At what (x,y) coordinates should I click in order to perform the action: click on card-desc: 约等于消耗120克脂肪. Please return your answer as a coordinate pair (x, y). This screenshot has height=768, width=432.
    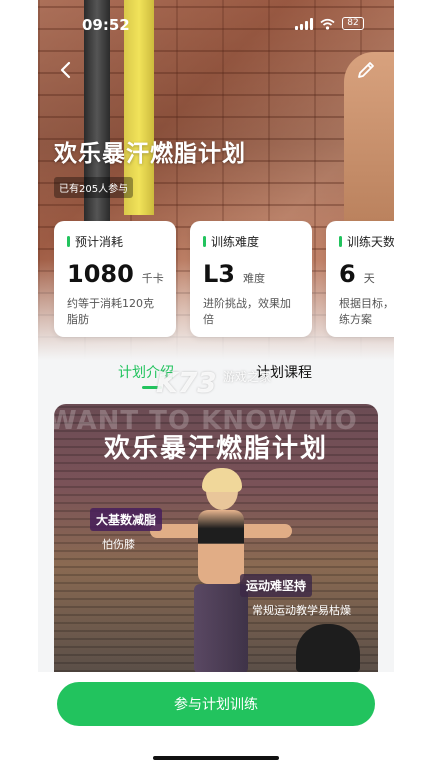
    Looking at the image, I should click on (110, 311).